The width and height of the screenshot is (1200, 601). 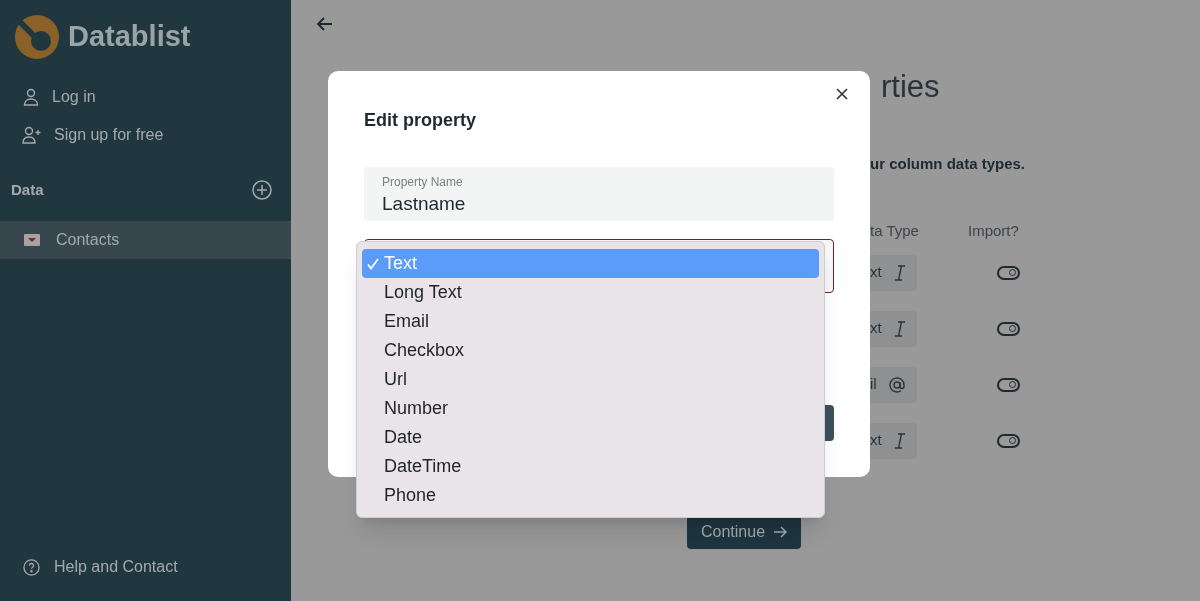 What do you see at coordinates (590, 292) in the screenshot?
I see `dropdown-option: Long Text` at bounding box center [590, 292].